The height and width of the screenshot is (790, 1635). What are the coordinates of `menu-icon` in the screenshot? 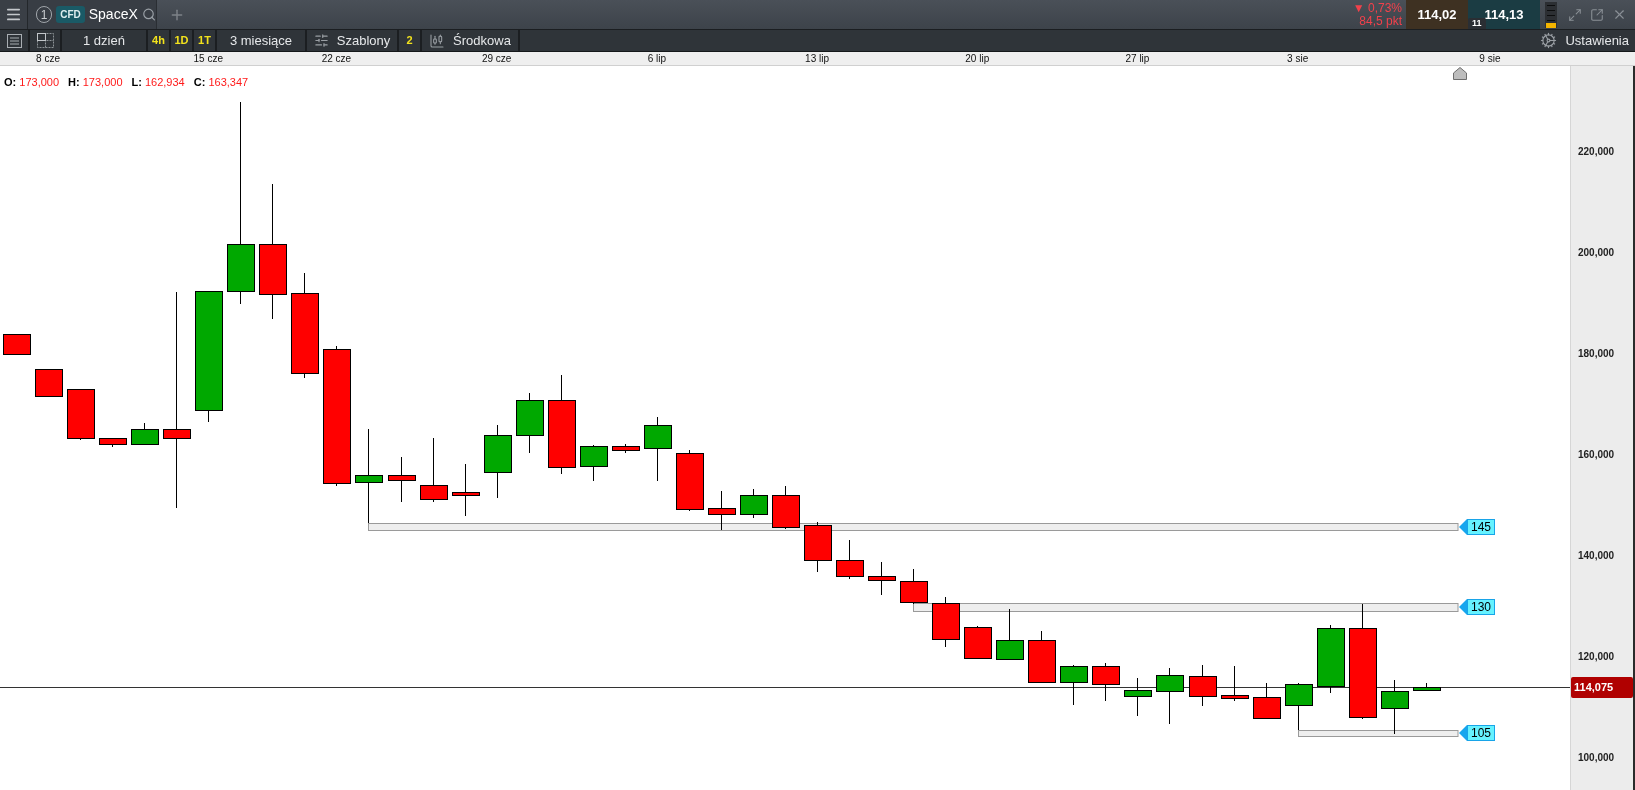 It's located at (13, 14).